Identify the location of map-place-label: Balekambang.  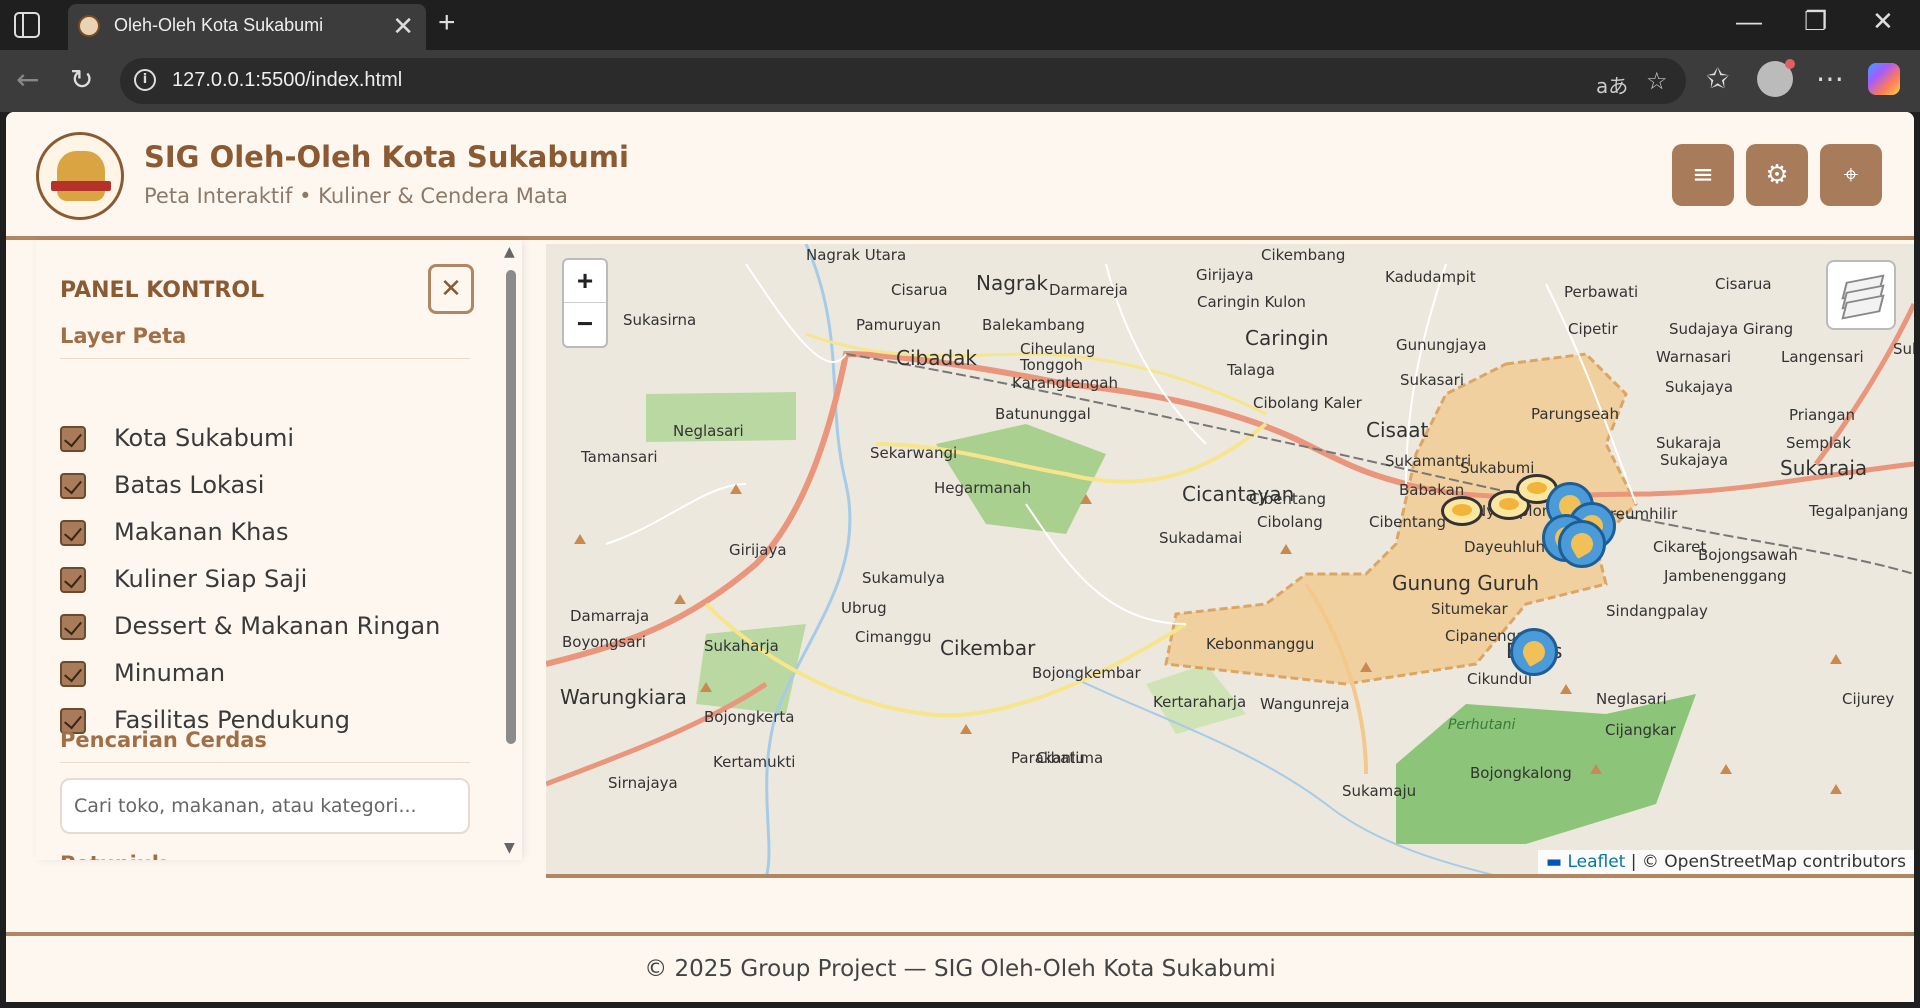
(1033, 325).